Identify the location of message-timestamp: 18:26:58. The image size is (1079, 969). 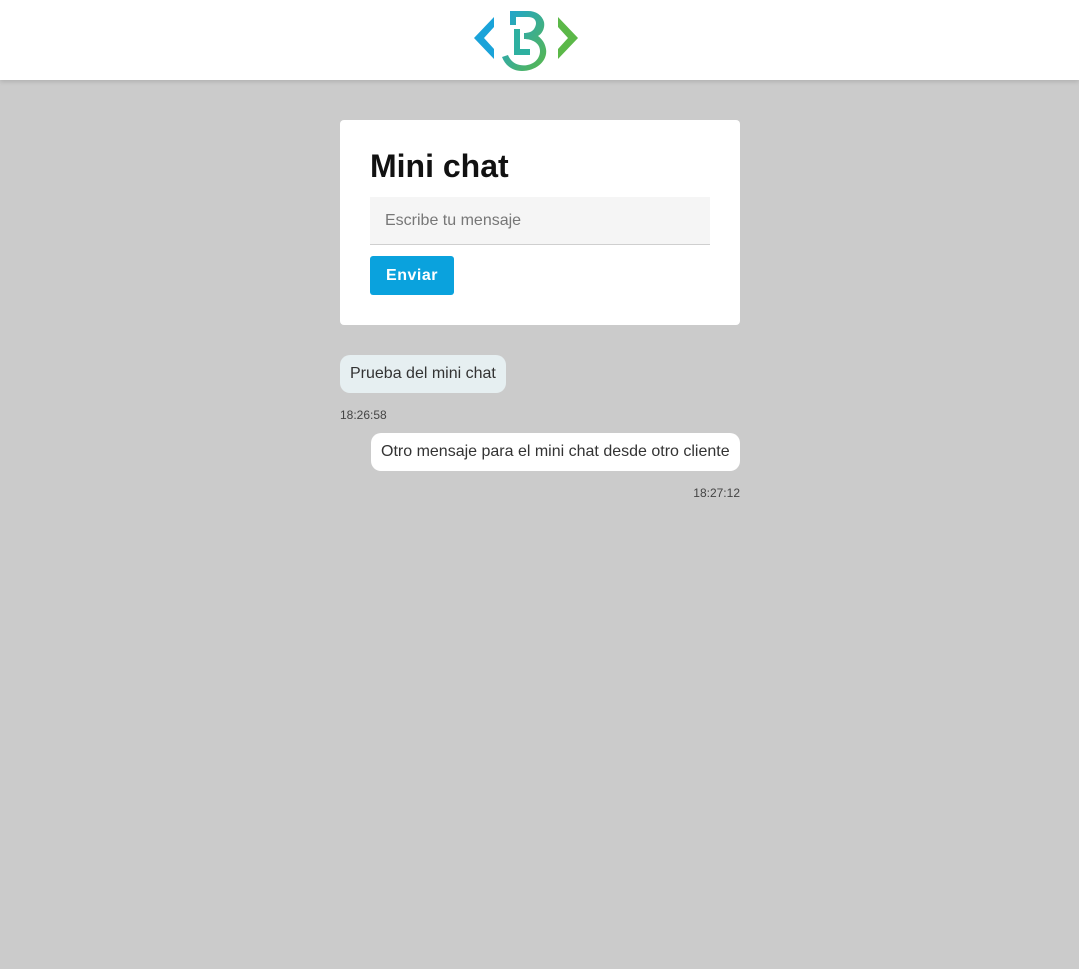
(363, 415).